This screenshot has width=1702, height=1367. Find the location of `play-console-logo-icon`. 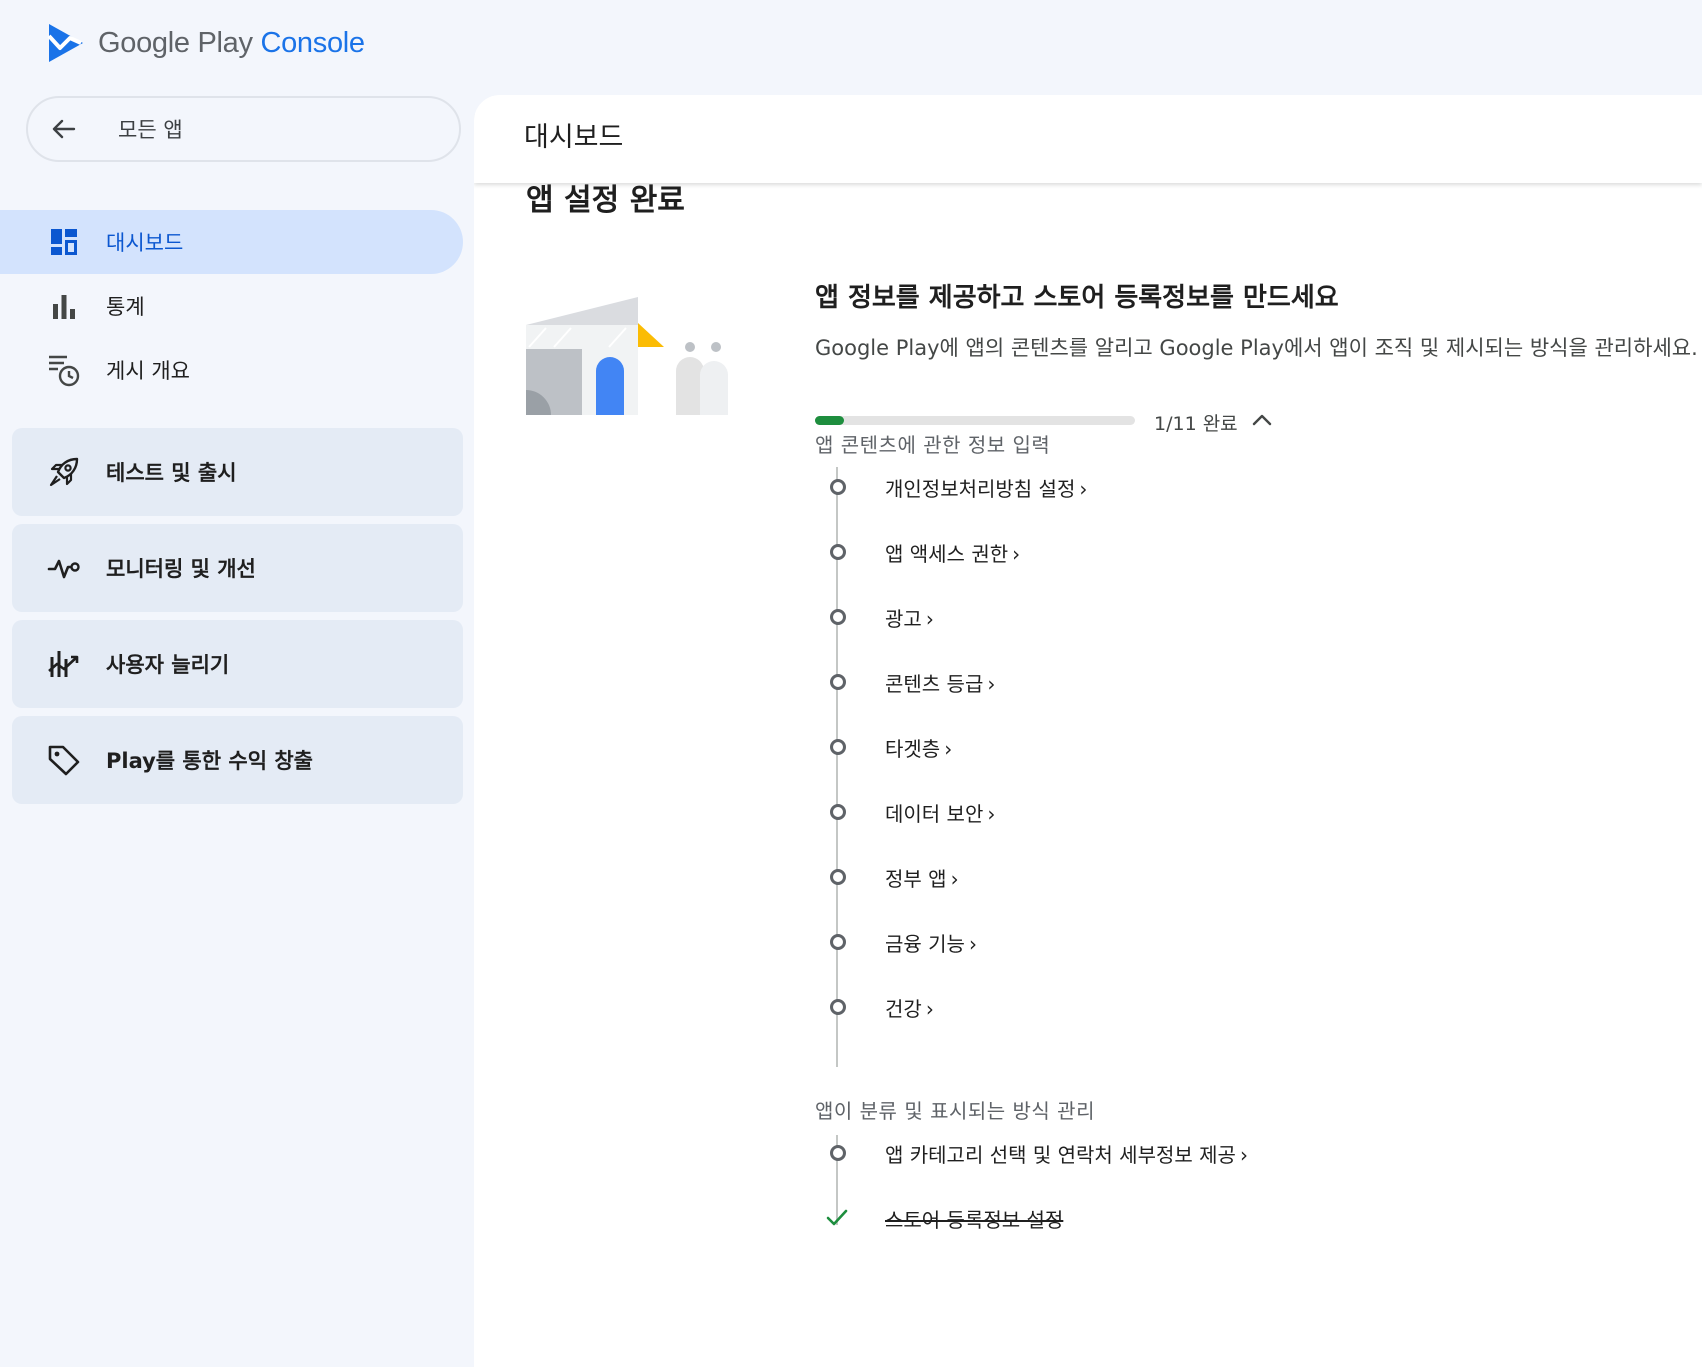

play-console-logo-icon is located at coordinates (65, 43).